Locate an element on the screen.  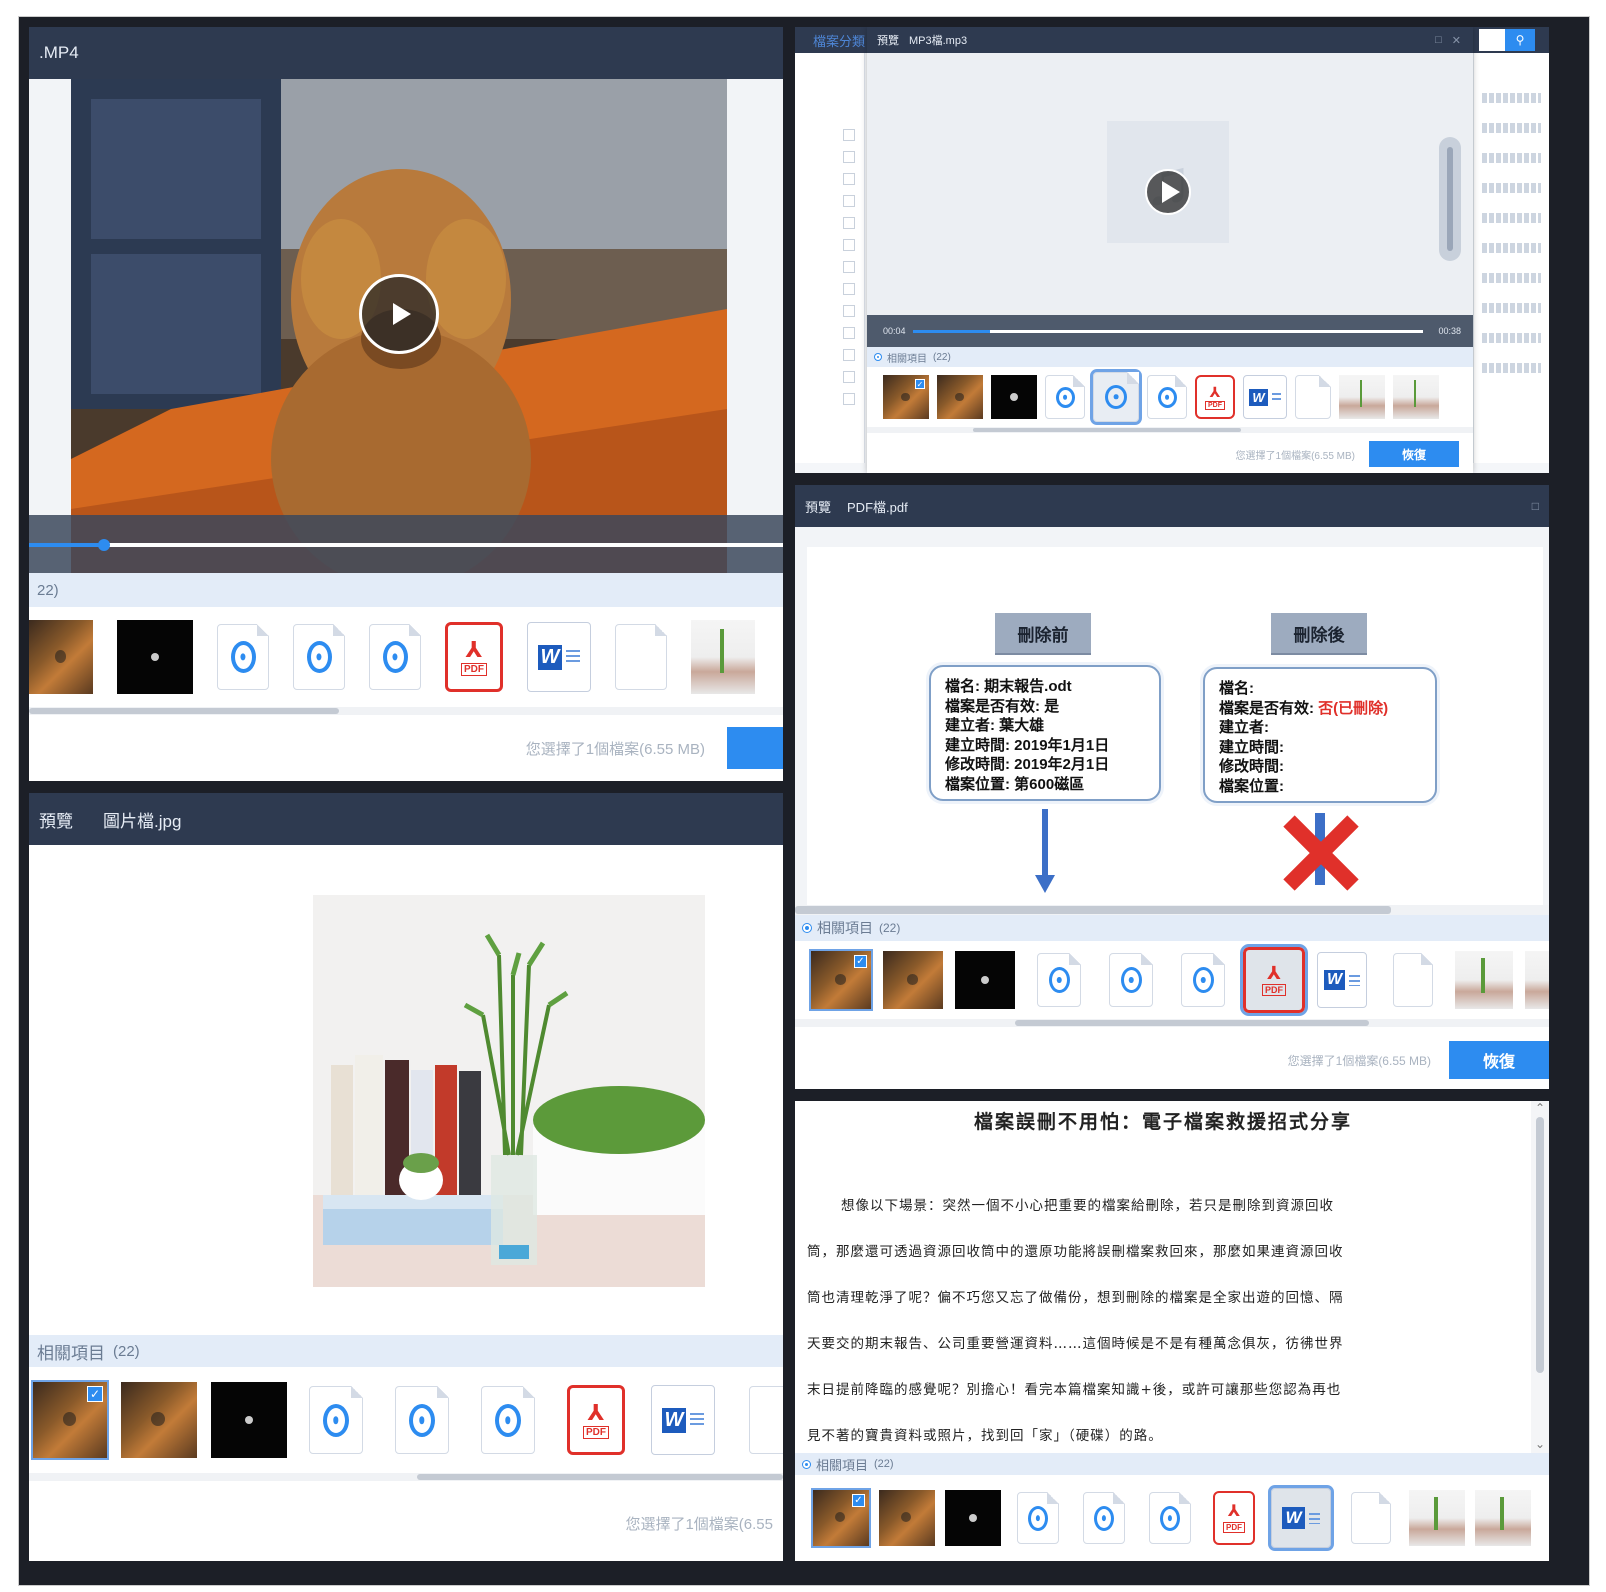
scroll-thumb is located at coordinates (1540, 1245).